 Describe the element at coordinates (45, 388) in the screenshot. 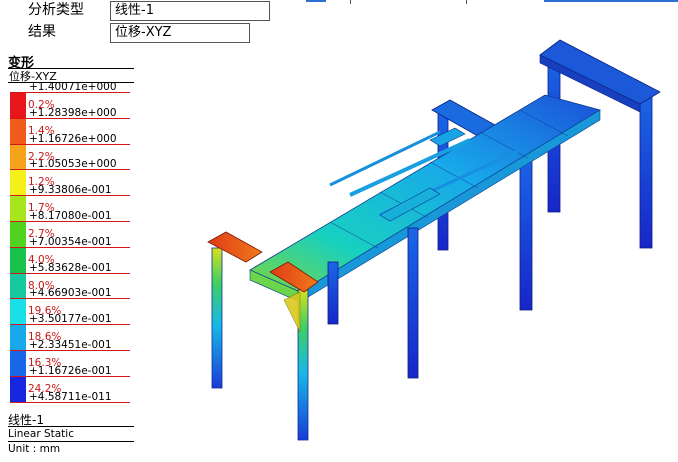

I see `legend-percentage: 24.2%` at that location.